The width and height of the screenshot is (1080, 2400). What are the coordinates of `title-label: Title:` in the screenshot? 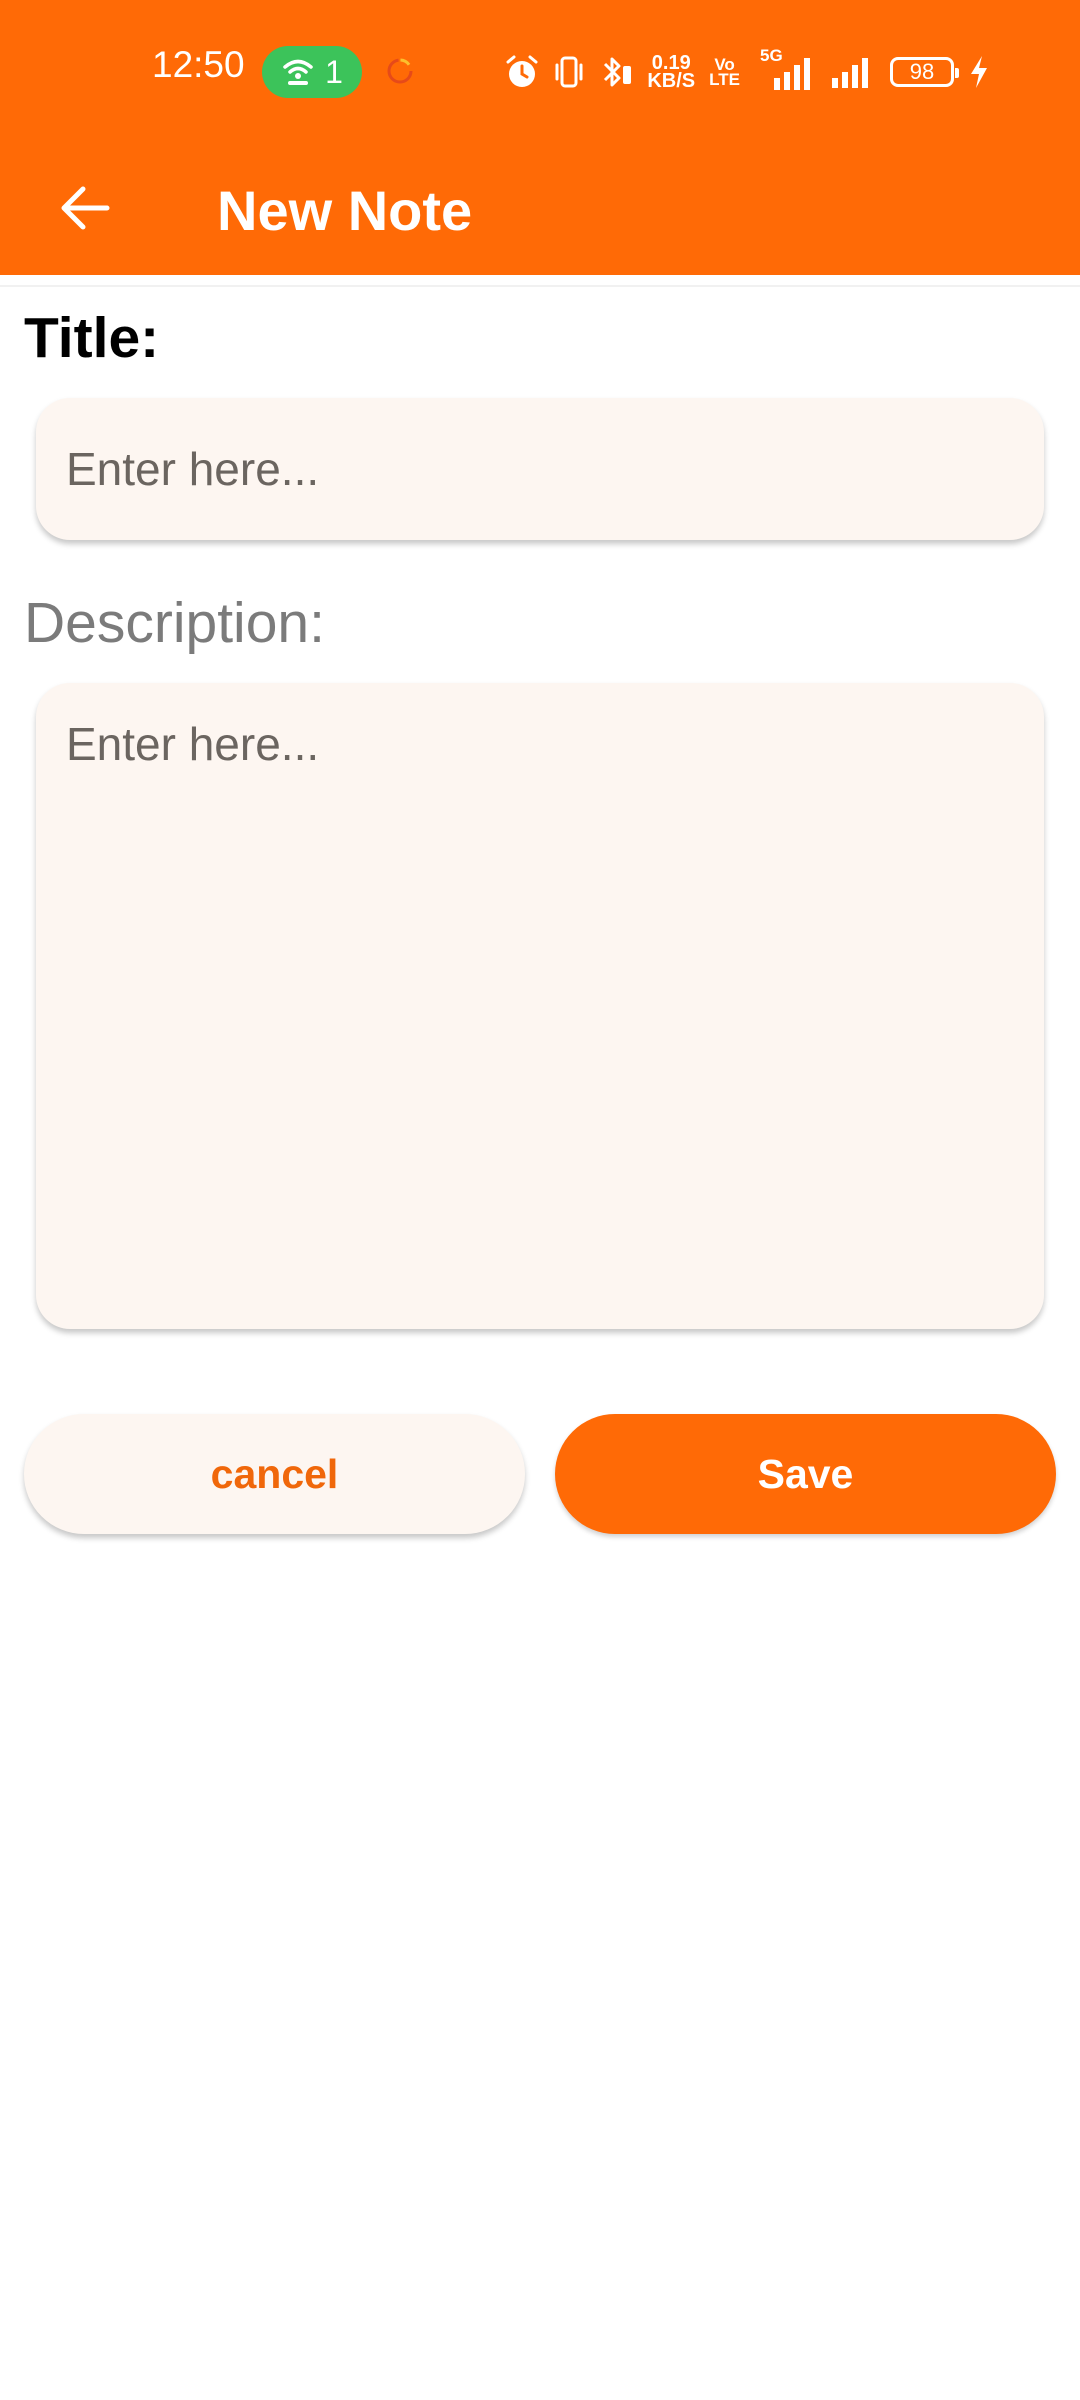 It's located at (92, 338).